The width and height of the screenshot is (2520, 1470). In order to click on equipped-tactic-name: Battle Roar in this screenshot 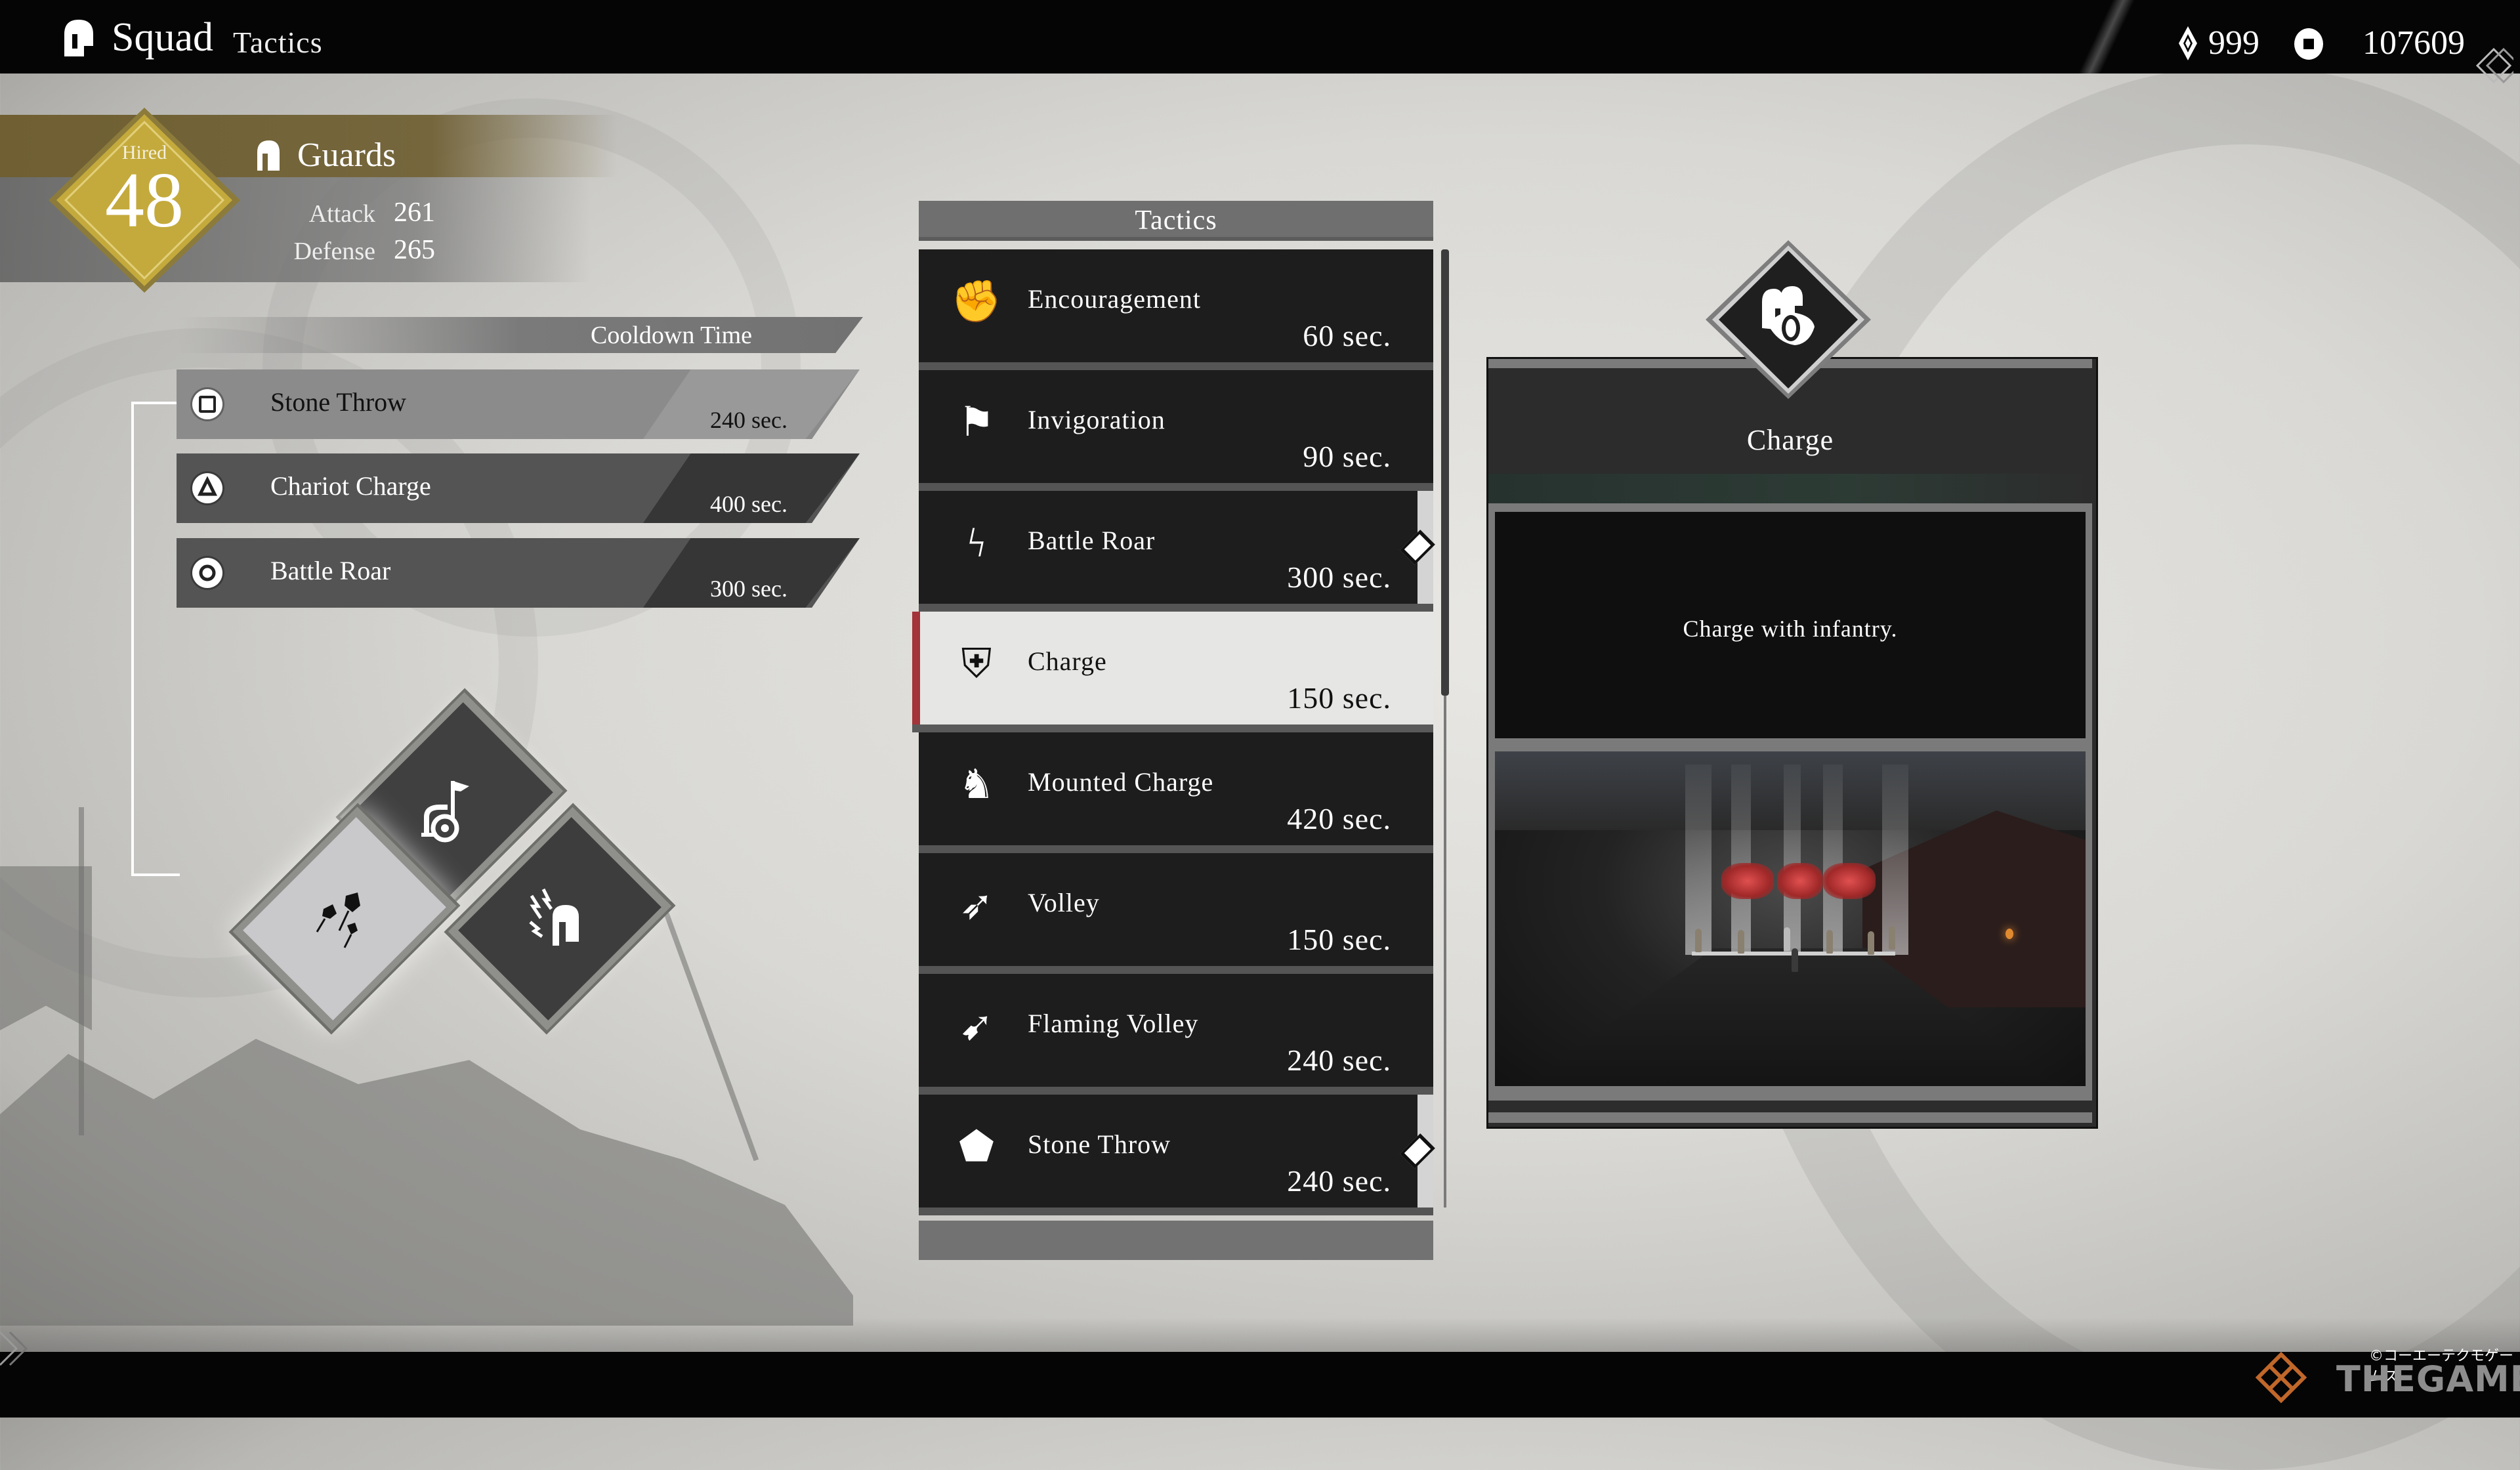, I will do `click(330, 570)`.